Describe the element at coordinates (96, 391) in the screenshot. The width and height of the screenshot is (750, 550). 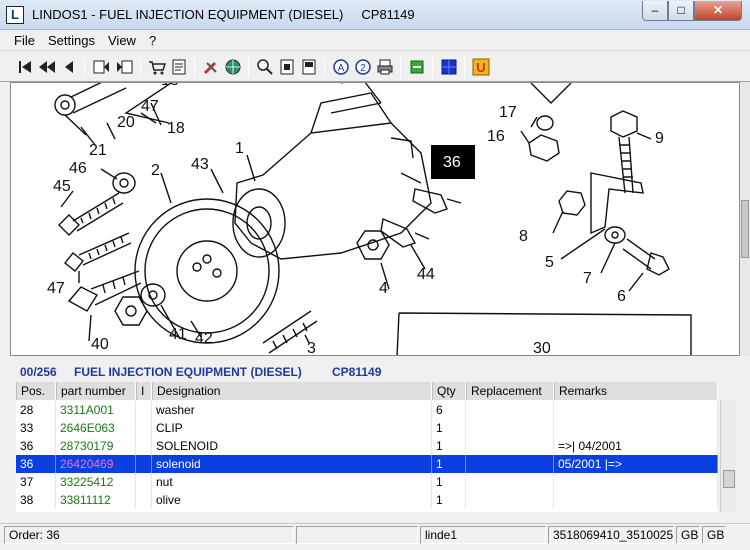
I see `column-part-number: part number` at that location.